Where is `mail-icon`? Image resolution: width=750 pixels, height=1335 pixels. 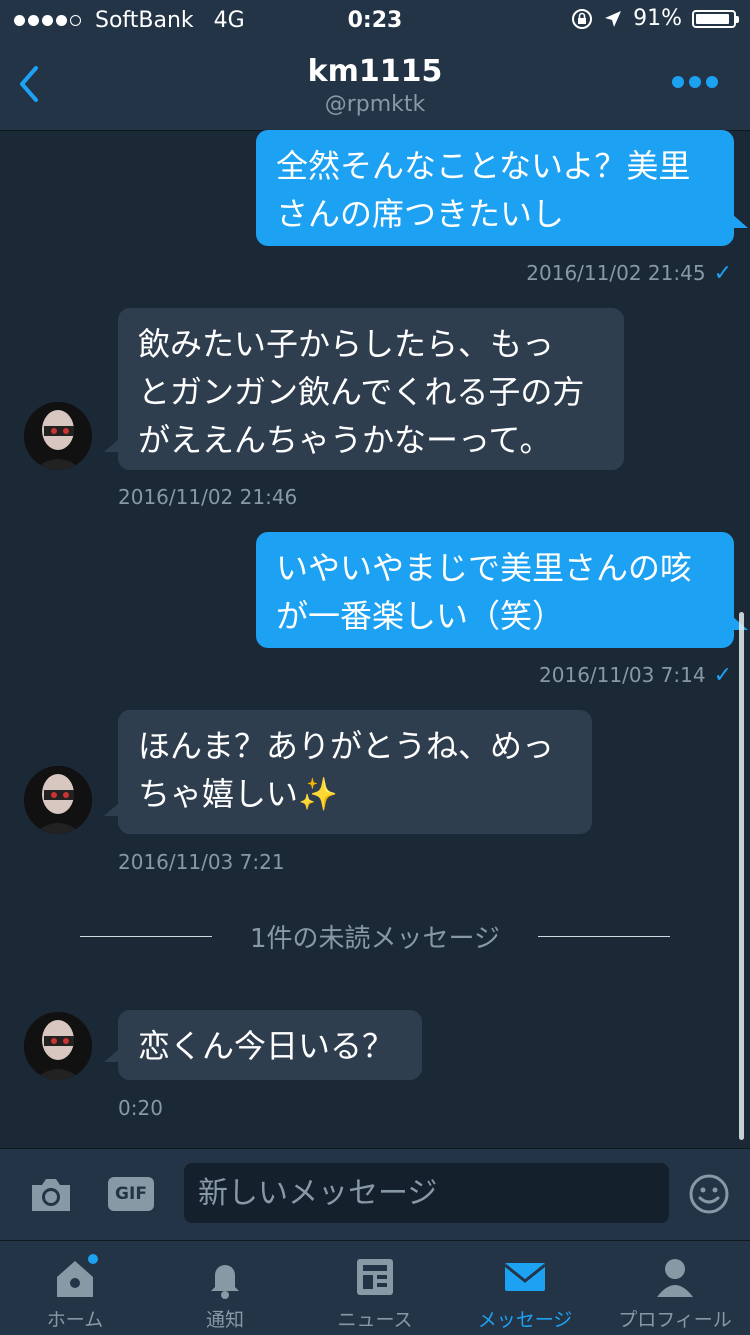
mail-icon is located at coordinates (525, 1277).